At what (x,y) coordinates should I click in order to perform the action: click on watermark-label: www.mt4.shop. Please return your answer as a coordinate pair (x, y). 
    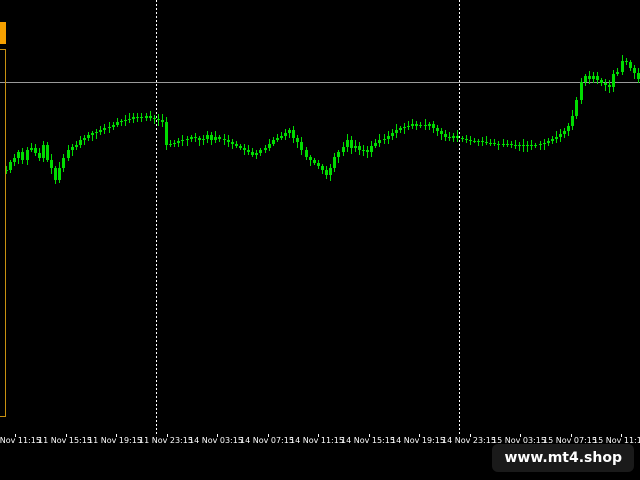
    Looking at the image, I should click on (563, 458).